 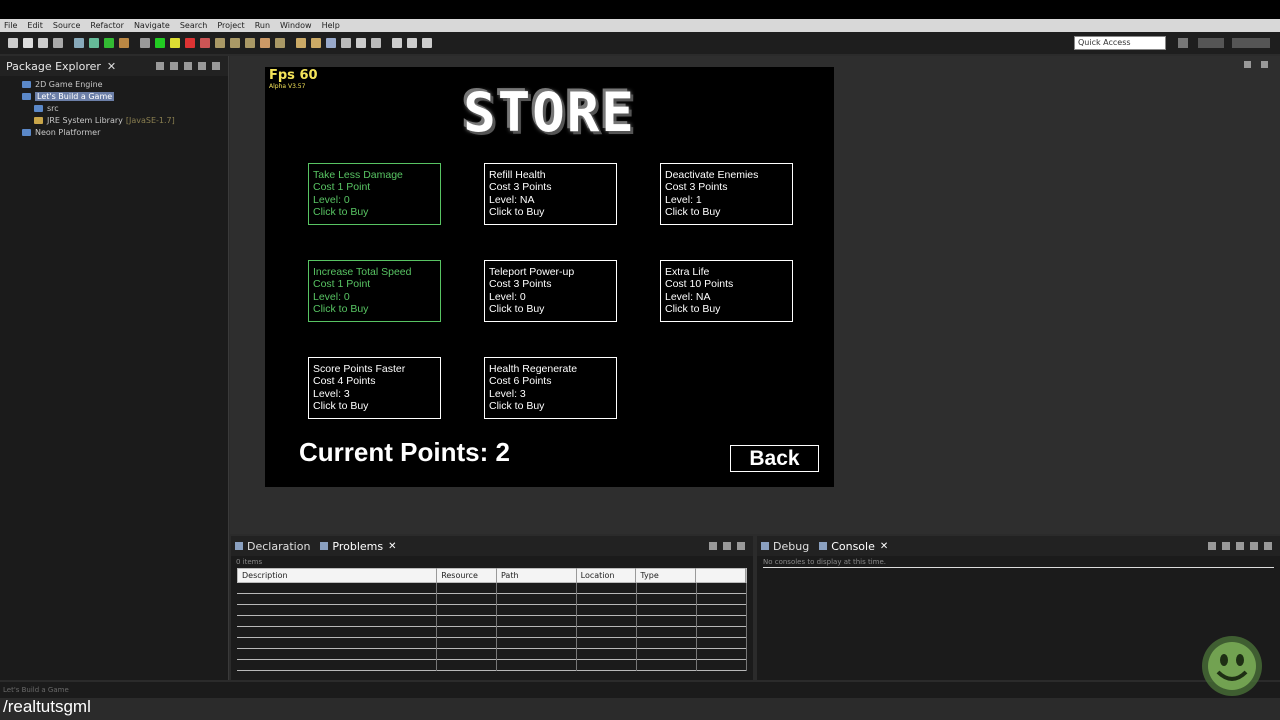 I want to click on column-header: Description, so click(x=338, y=575).